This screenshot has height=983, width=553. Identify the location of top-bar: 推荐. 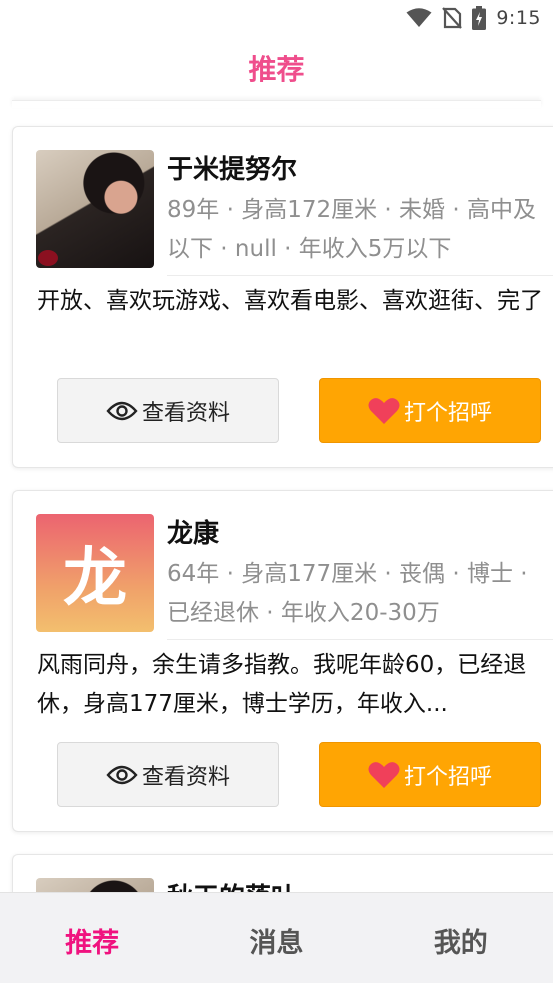
(276, 68).